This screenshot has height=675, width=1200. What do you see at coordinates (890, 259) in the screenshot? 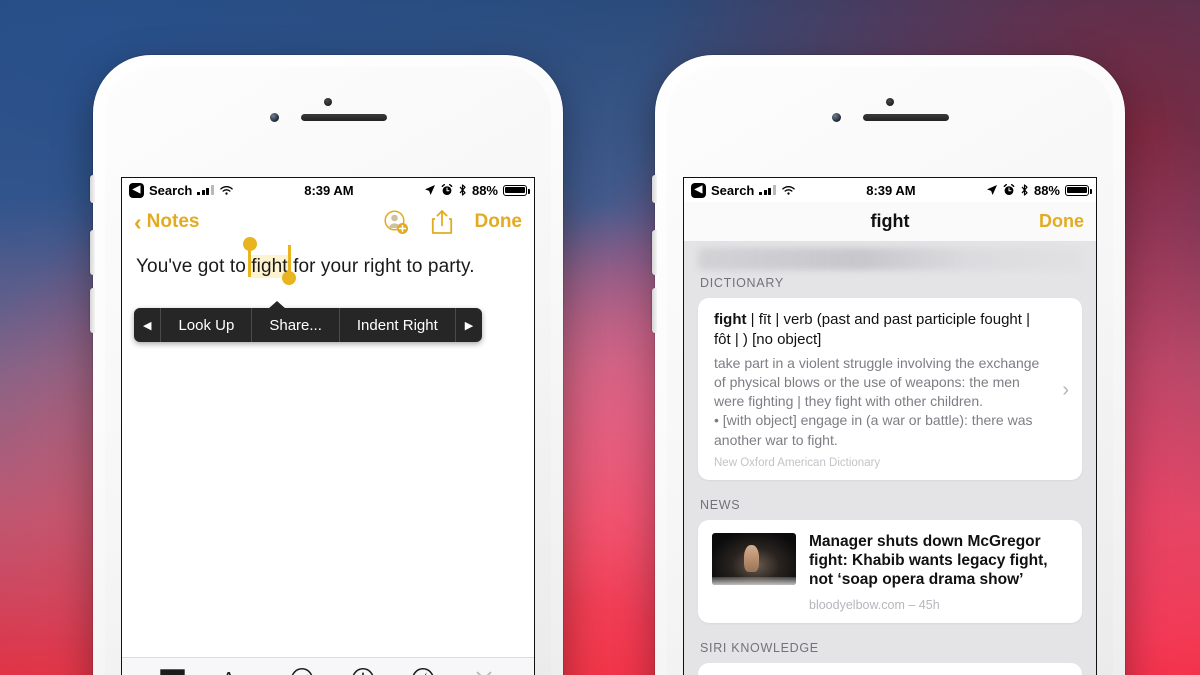
I see `blurred-search-field` at bounding box center [890, 259].